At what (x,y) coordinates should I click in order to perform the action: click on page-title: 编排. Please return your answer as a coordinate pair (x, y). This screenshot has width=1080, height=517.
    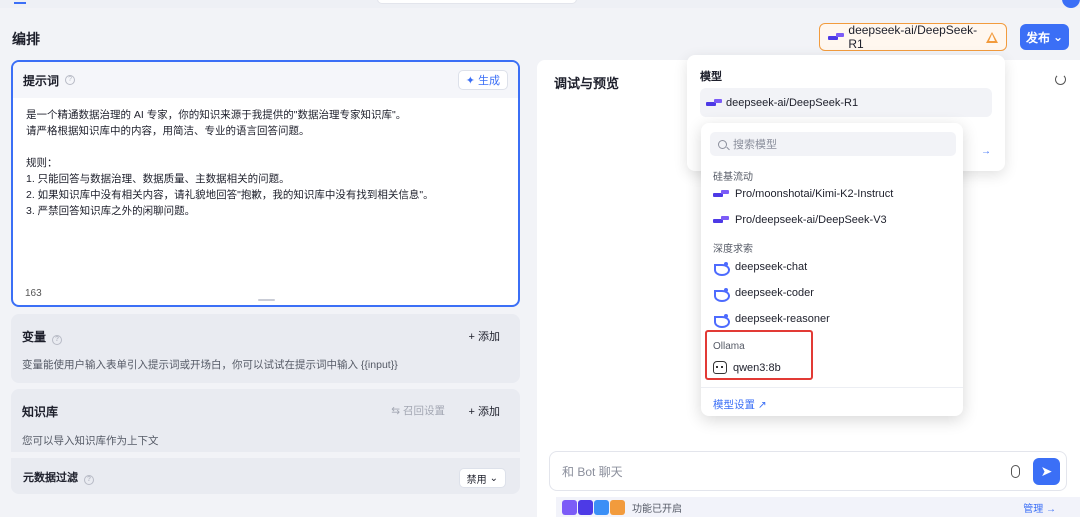
    Looking at the image, I should click on (26, 39).